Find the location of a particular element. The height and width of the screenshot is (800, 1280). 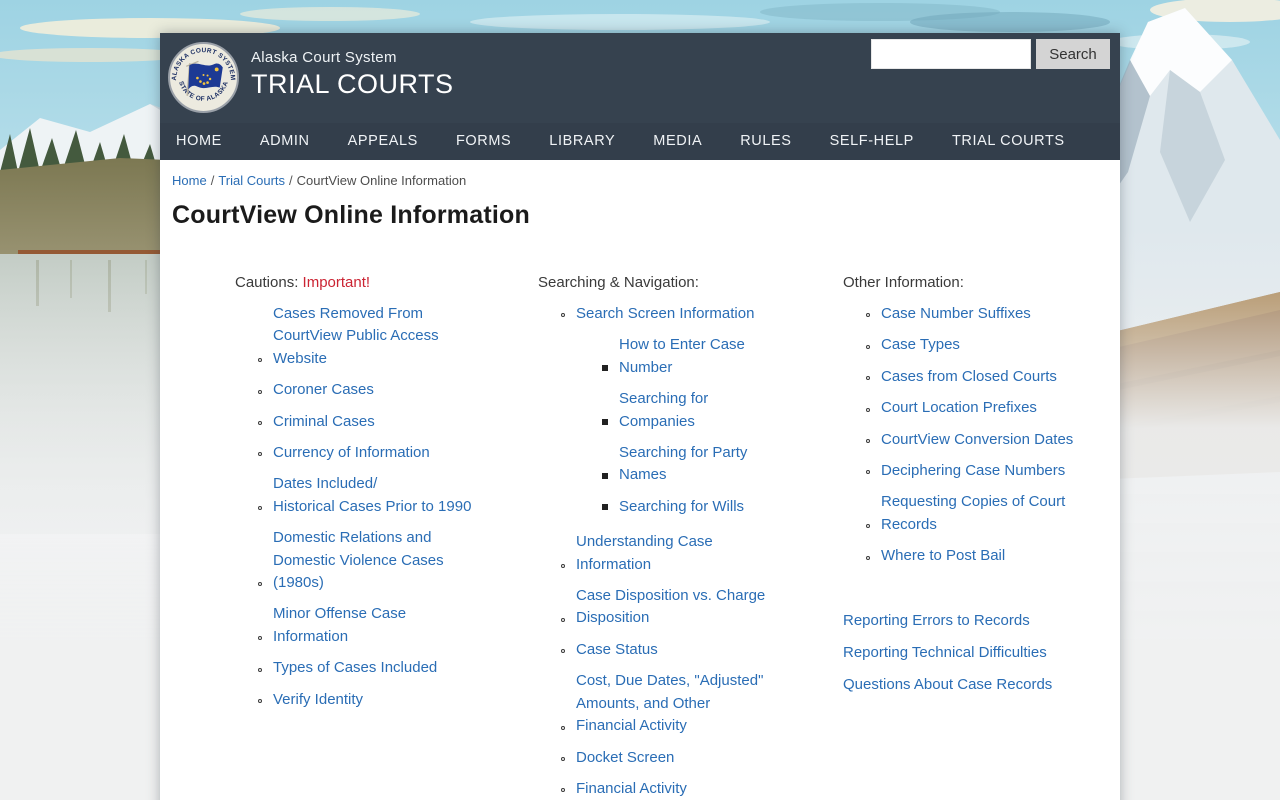

alaska-court-seal-logo: ALASKA COURT SYSTEM STATE OF ALASKA is located at coordinates (203, 77).